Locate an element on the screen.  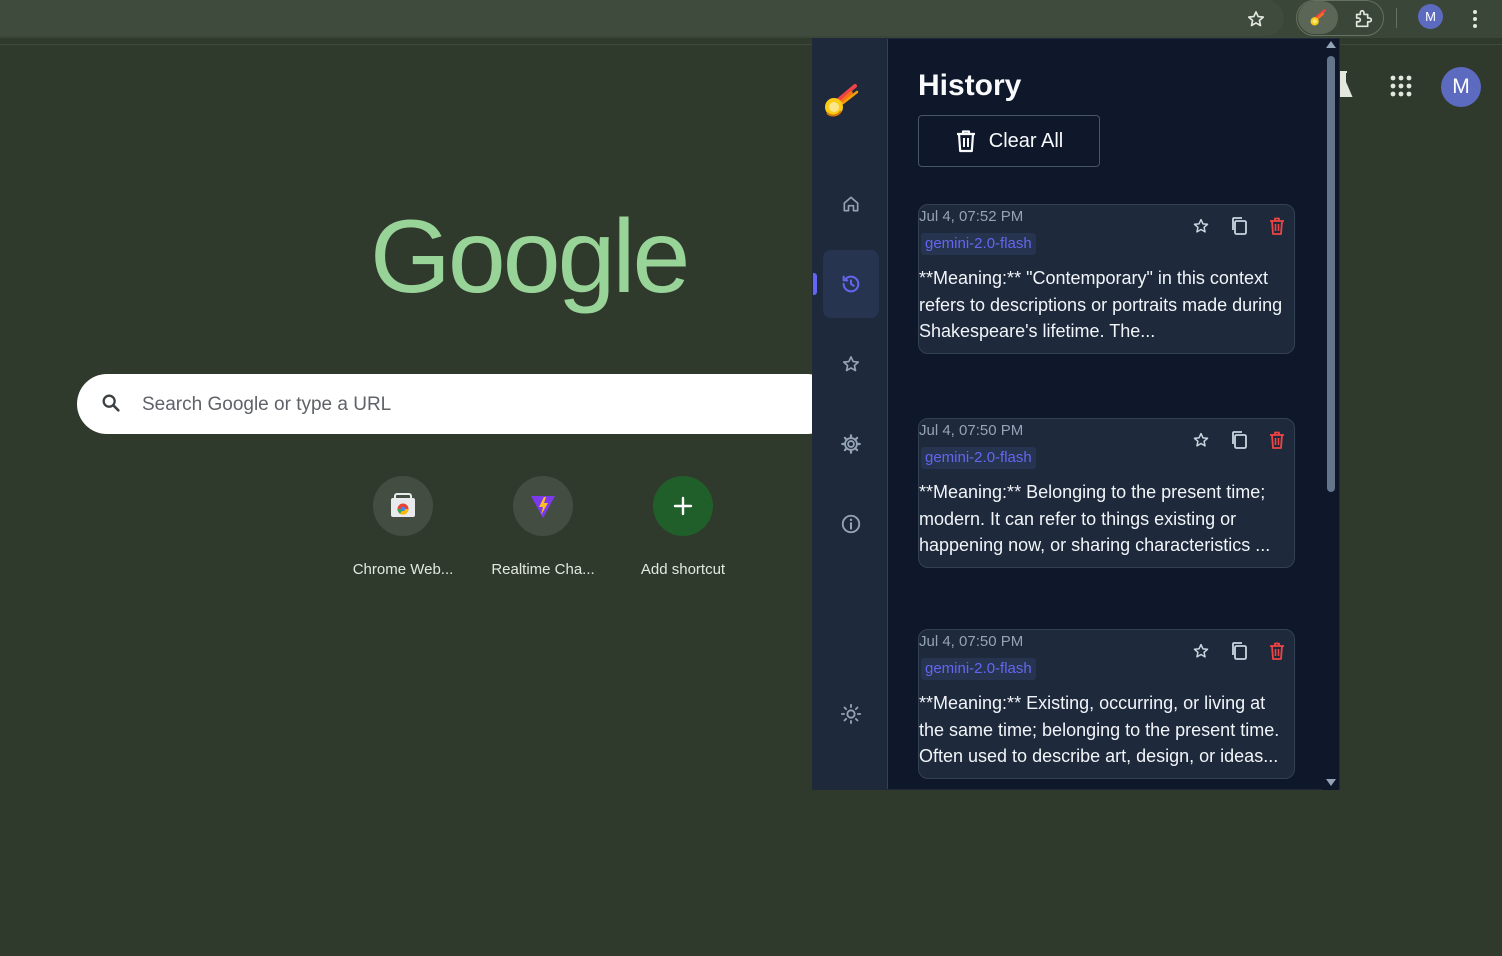
nav-favorites is located at coordinates (851, 364).